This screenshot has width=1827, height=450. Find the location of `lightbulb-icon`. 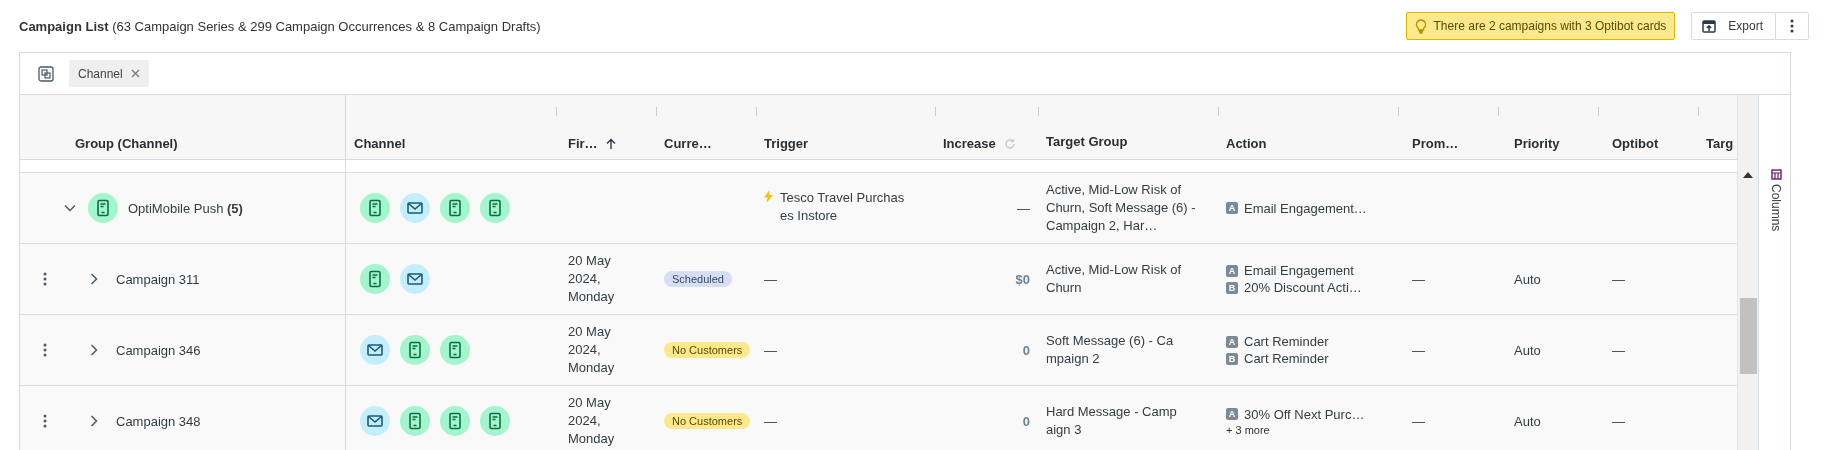

lightbulb-icon is located at coordinates (1420, 26).